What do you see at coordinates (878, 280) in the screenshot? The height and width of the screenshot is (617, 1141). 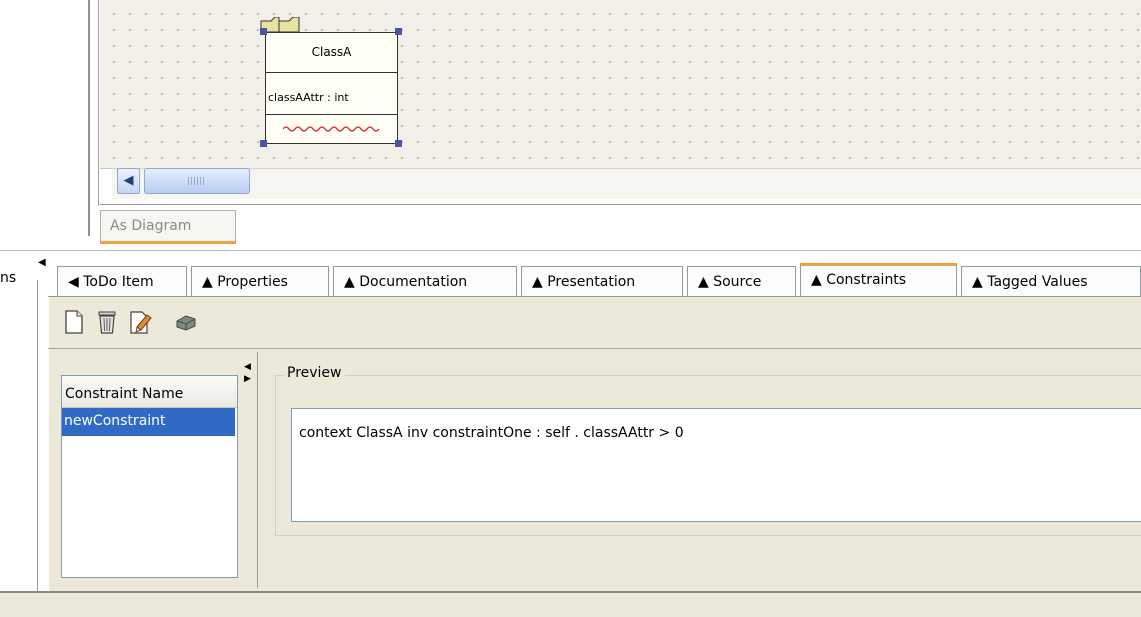 I see `tab-constraints: ▲ Constraints` at bounding box center [878, 280].